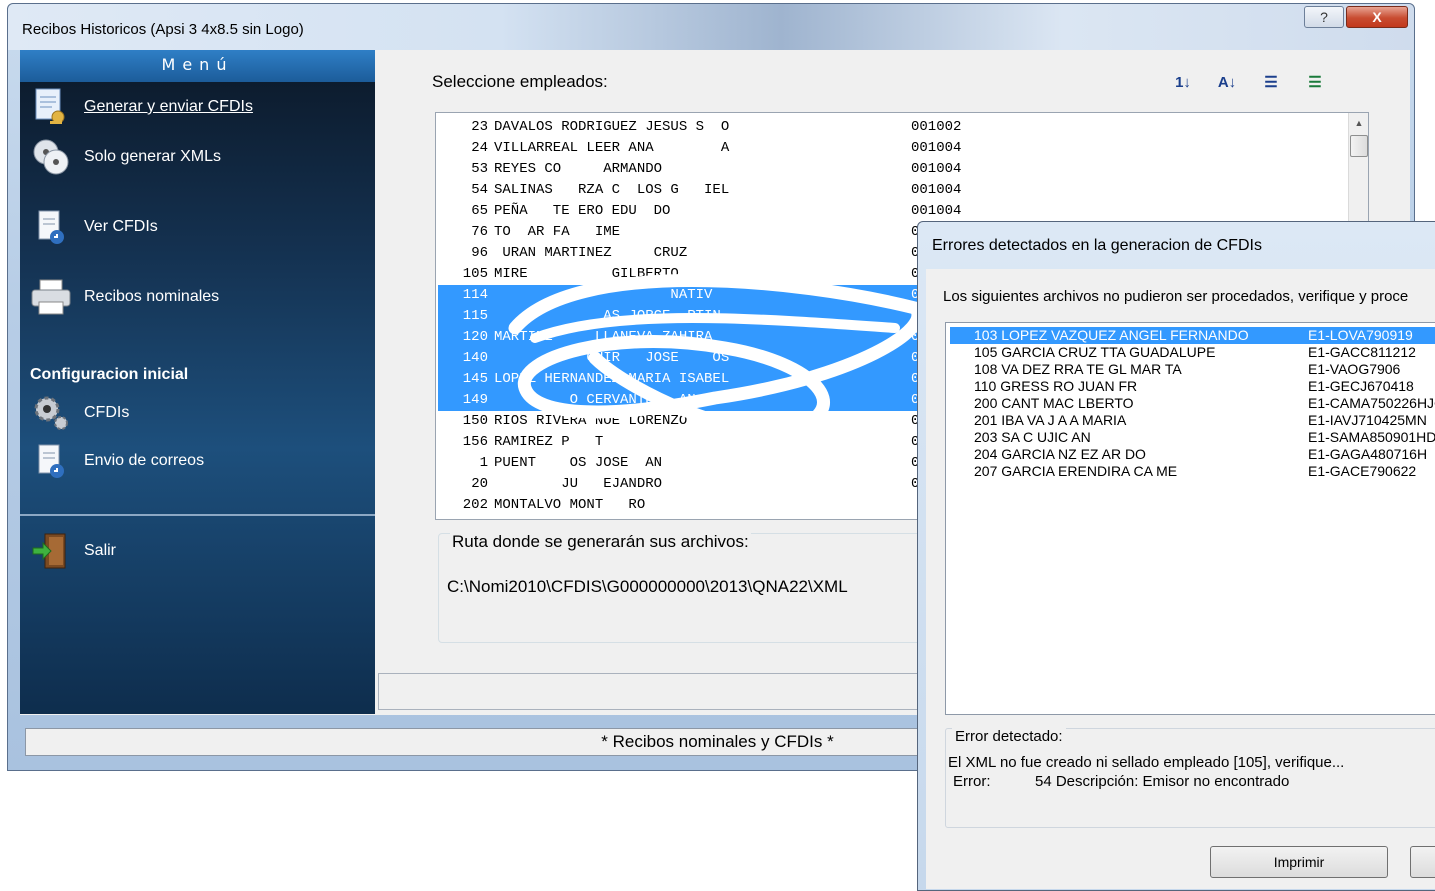 The height and width of the screenshot is (891, 1435). What do you see at coordinates (475, 316) in the screenshot?
I see `employee-number: 115` at bounding box center [475, 316].